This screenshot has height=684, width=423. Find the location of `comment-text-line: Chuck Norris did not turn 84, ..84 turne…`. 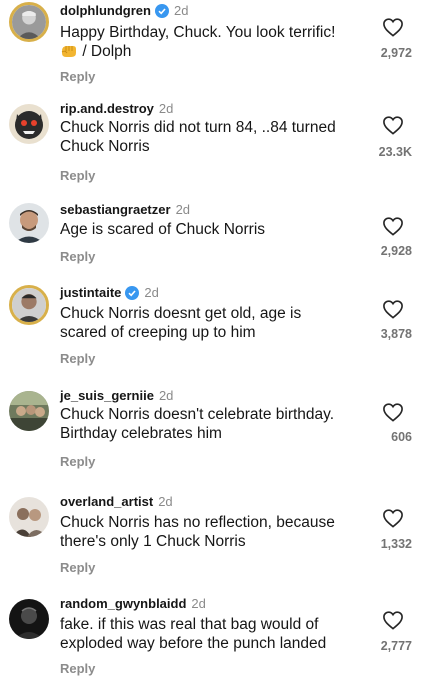

comment-text-line: Chuck Norris did not turn 84, ..84 turne… is located at coordinates (198, 127).